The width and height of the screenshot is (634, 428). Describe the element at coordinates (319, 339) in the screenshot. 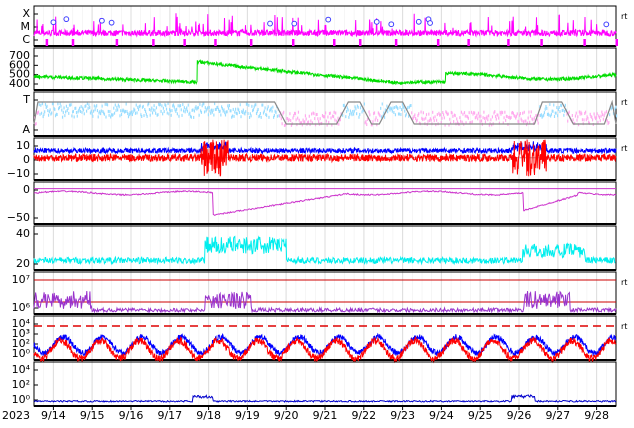

I see `panel-electron-flux: 10⁴10³10²10⁰rt` at that location.